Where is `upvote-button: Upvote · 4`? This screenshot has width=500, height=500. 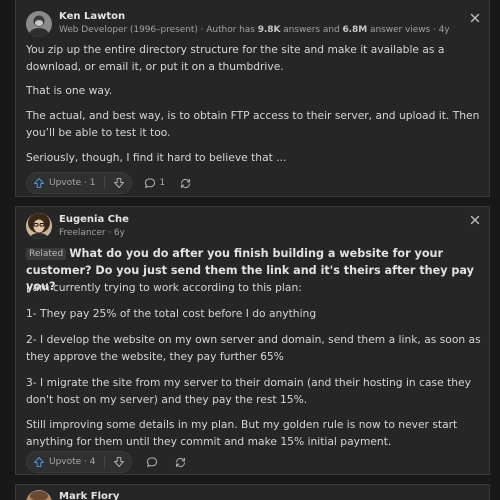 upvote-button: Upvote · 4 is located at coordinates (69, 462).